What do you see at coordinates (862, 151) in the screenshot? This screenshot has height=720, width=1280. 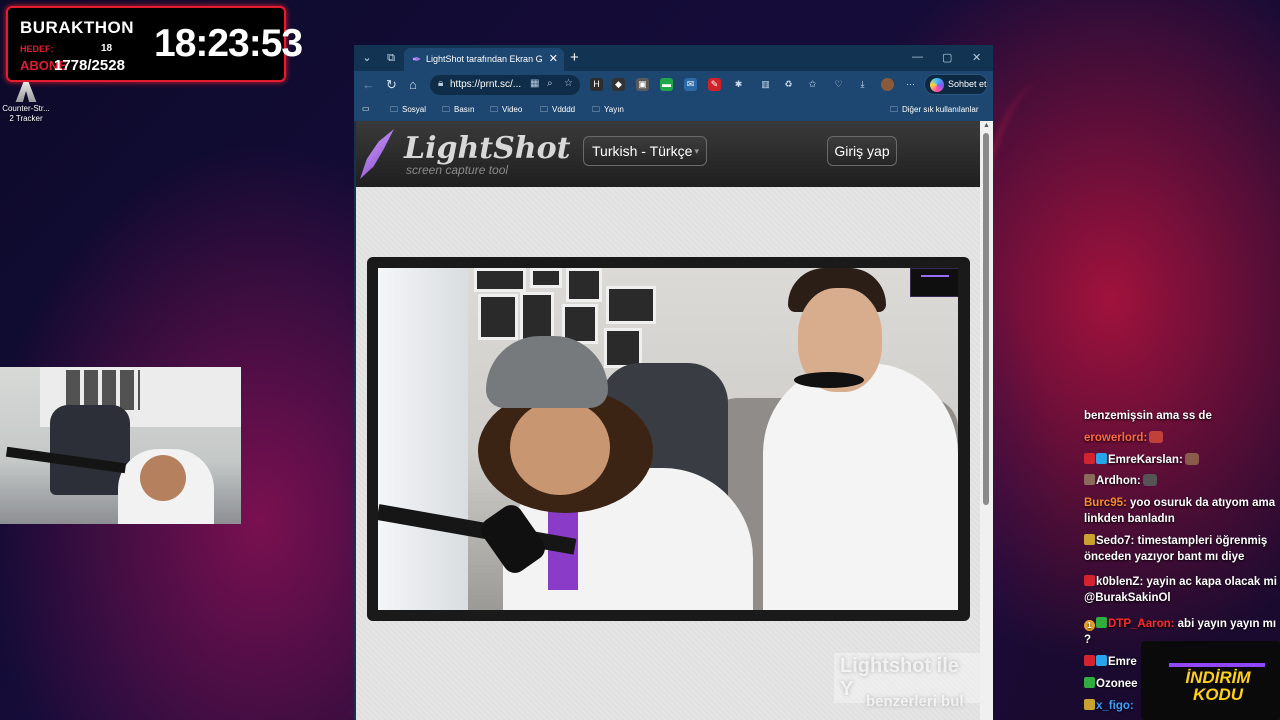 I see `login-button: Giriş yap` at bounding box center [862, 151].